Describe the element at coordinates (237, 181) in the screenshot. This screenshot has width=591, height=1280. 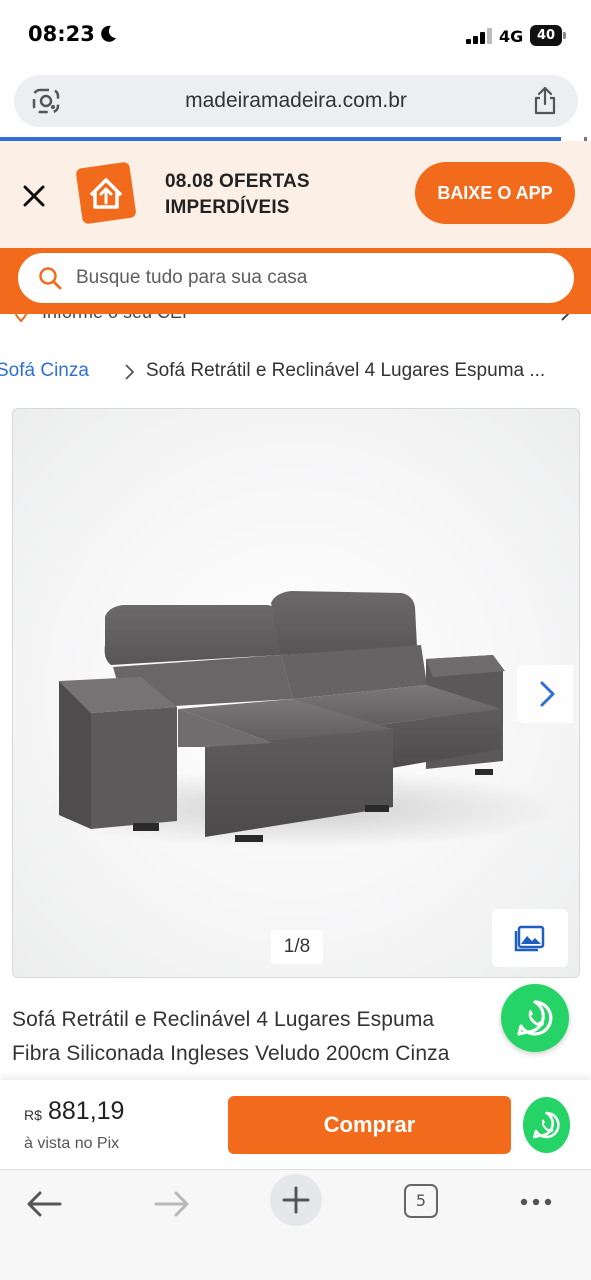
I see `banner-line-1: 08.08 OFERTAS` at that location.